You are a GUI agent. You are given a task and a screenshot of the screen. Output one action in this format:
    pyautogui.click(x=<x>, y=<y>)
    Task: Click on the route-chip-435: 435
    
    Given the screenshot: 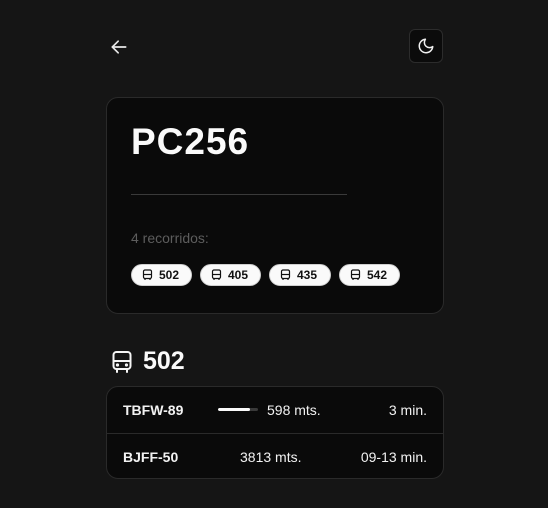 What is the action you would take?
    pyautogui.click(x=300, y=275)
    